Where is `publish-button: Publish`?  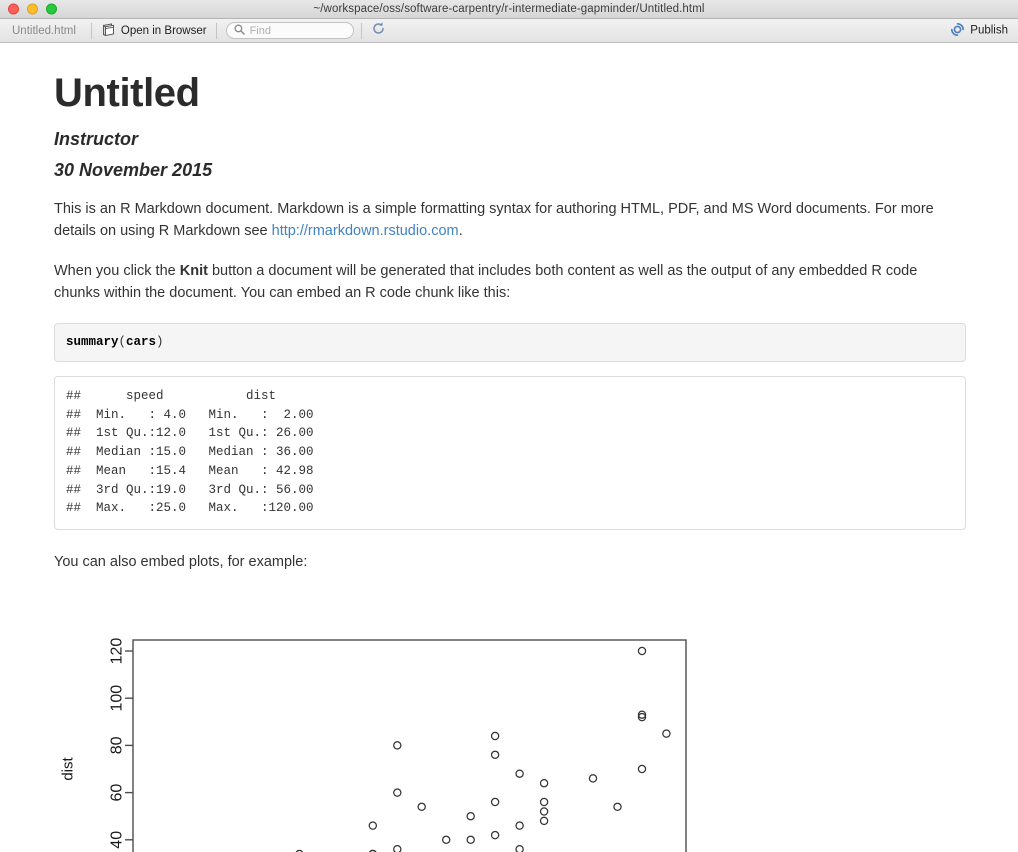
publish-button: Publish is located at coordinates (979, 30).